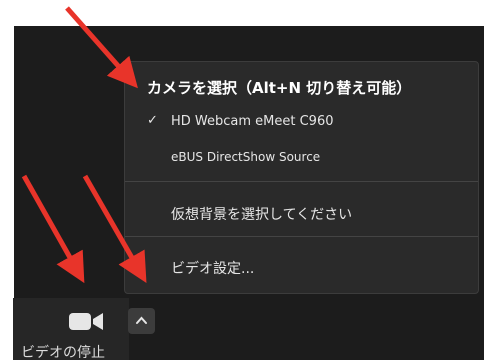 The image size is (484, 362). Describe the element at coordinates (262, 215) in the screenshot. I see `menu-item-label: 仮想背景を選択してください` at that location.